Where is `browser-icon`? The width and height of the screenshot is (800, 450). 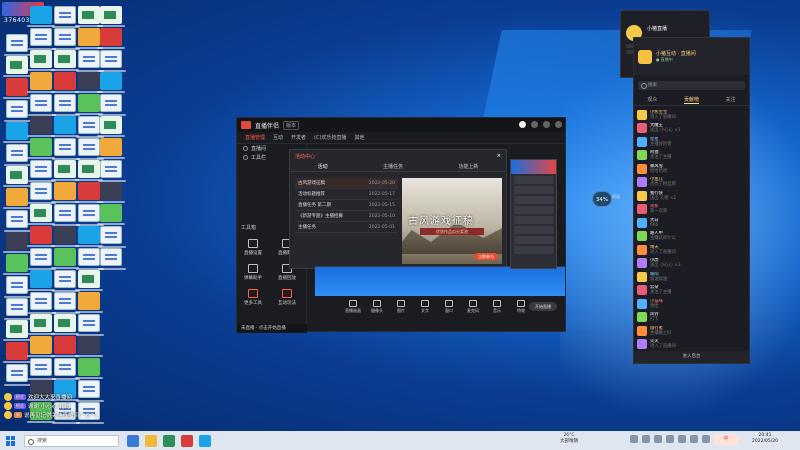
browser-icon is located at coordinates (169, 440).